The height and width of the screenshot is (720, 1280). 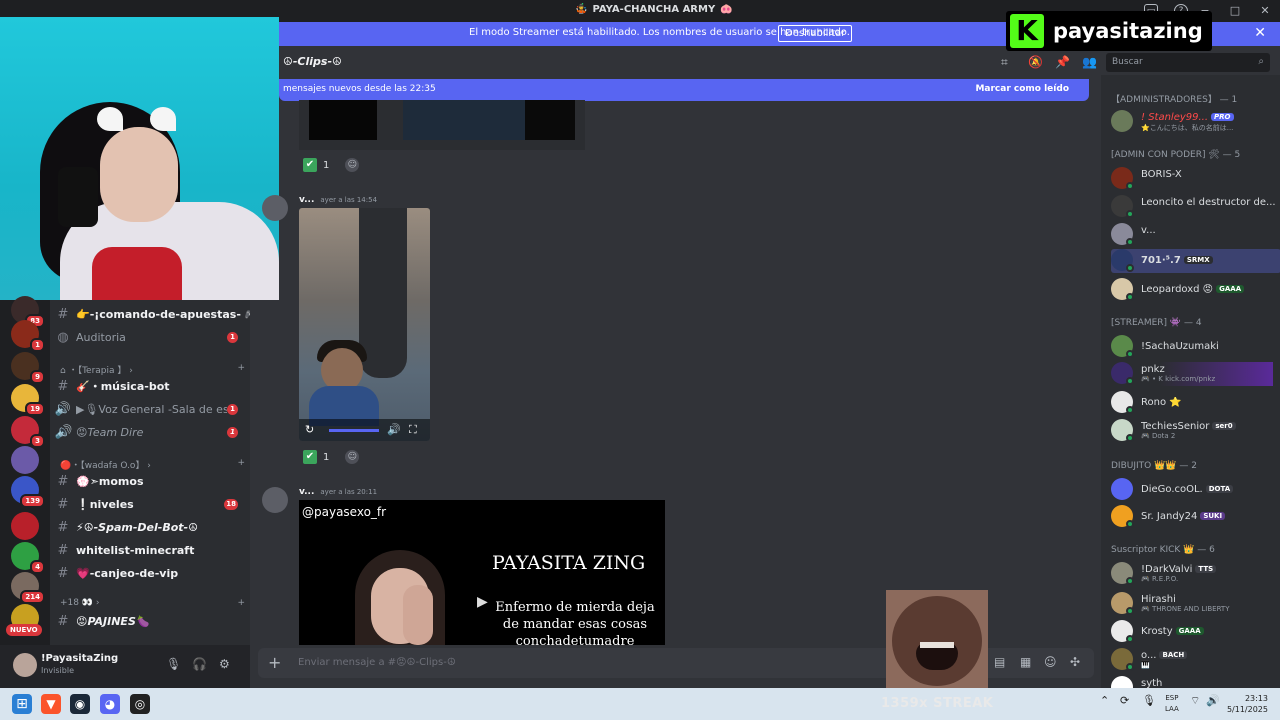 What do you see at coordinates (150, 432) in the screenshot?
I see `channel-team-dire: 🔊 😡Team Dire 1` at bounding box center [150, 432].